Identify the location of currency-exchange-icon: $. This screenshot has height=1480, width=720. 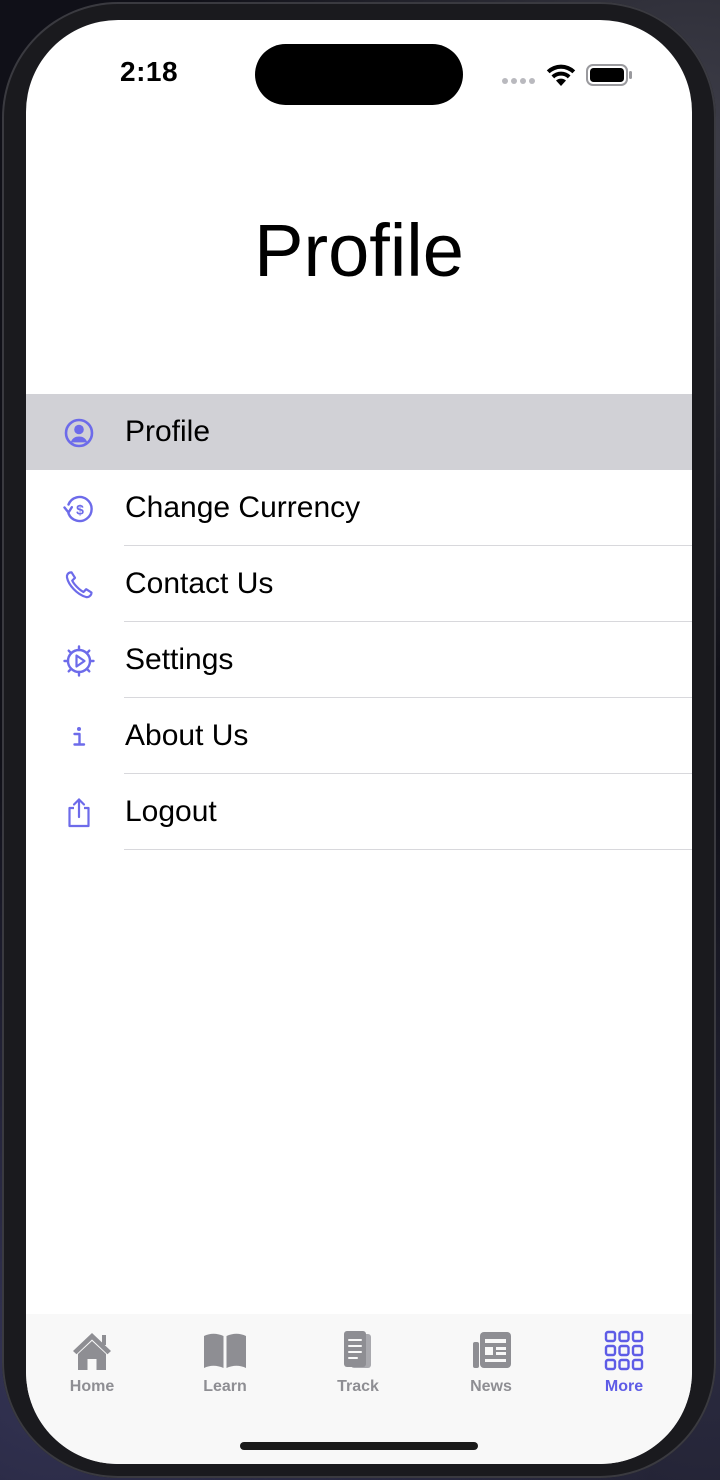
(78, 509).